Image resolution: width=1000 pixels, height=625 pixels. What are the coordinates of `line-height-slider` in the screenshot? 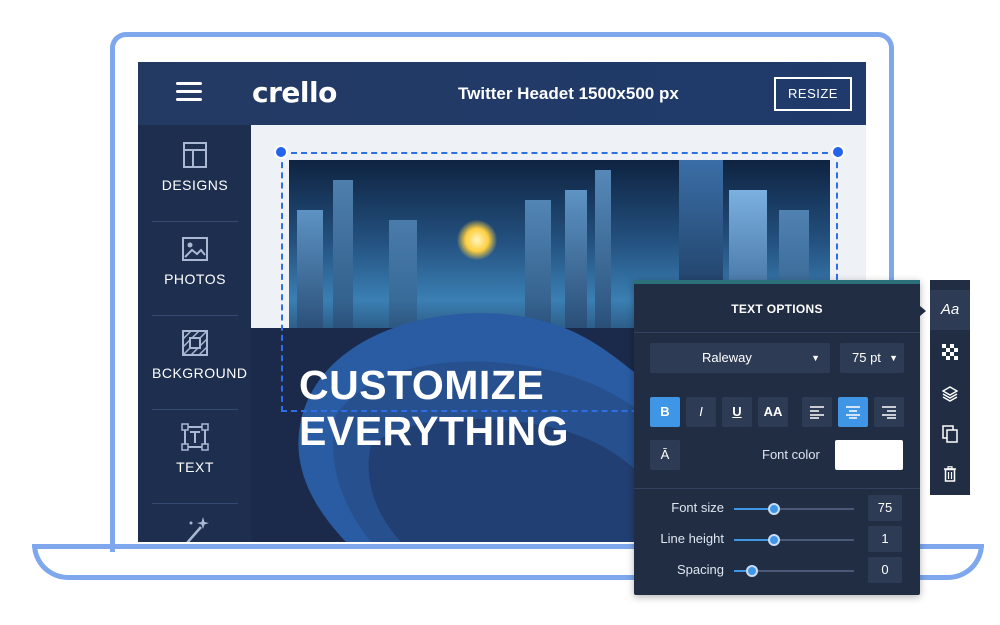 It's located at (794, 540).